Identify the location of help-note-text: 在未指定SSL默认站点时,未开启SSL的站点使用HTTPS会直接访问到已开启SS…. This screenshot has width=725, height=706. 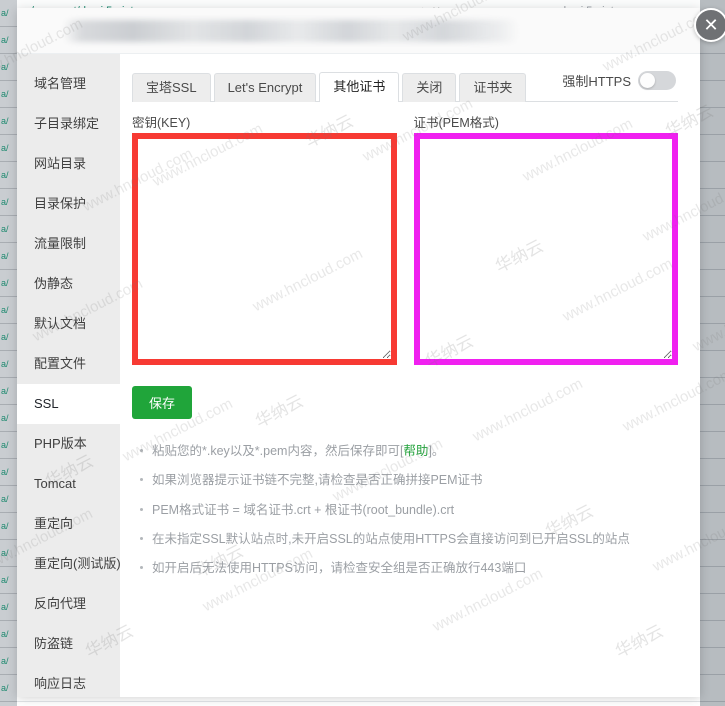
(391, 538).